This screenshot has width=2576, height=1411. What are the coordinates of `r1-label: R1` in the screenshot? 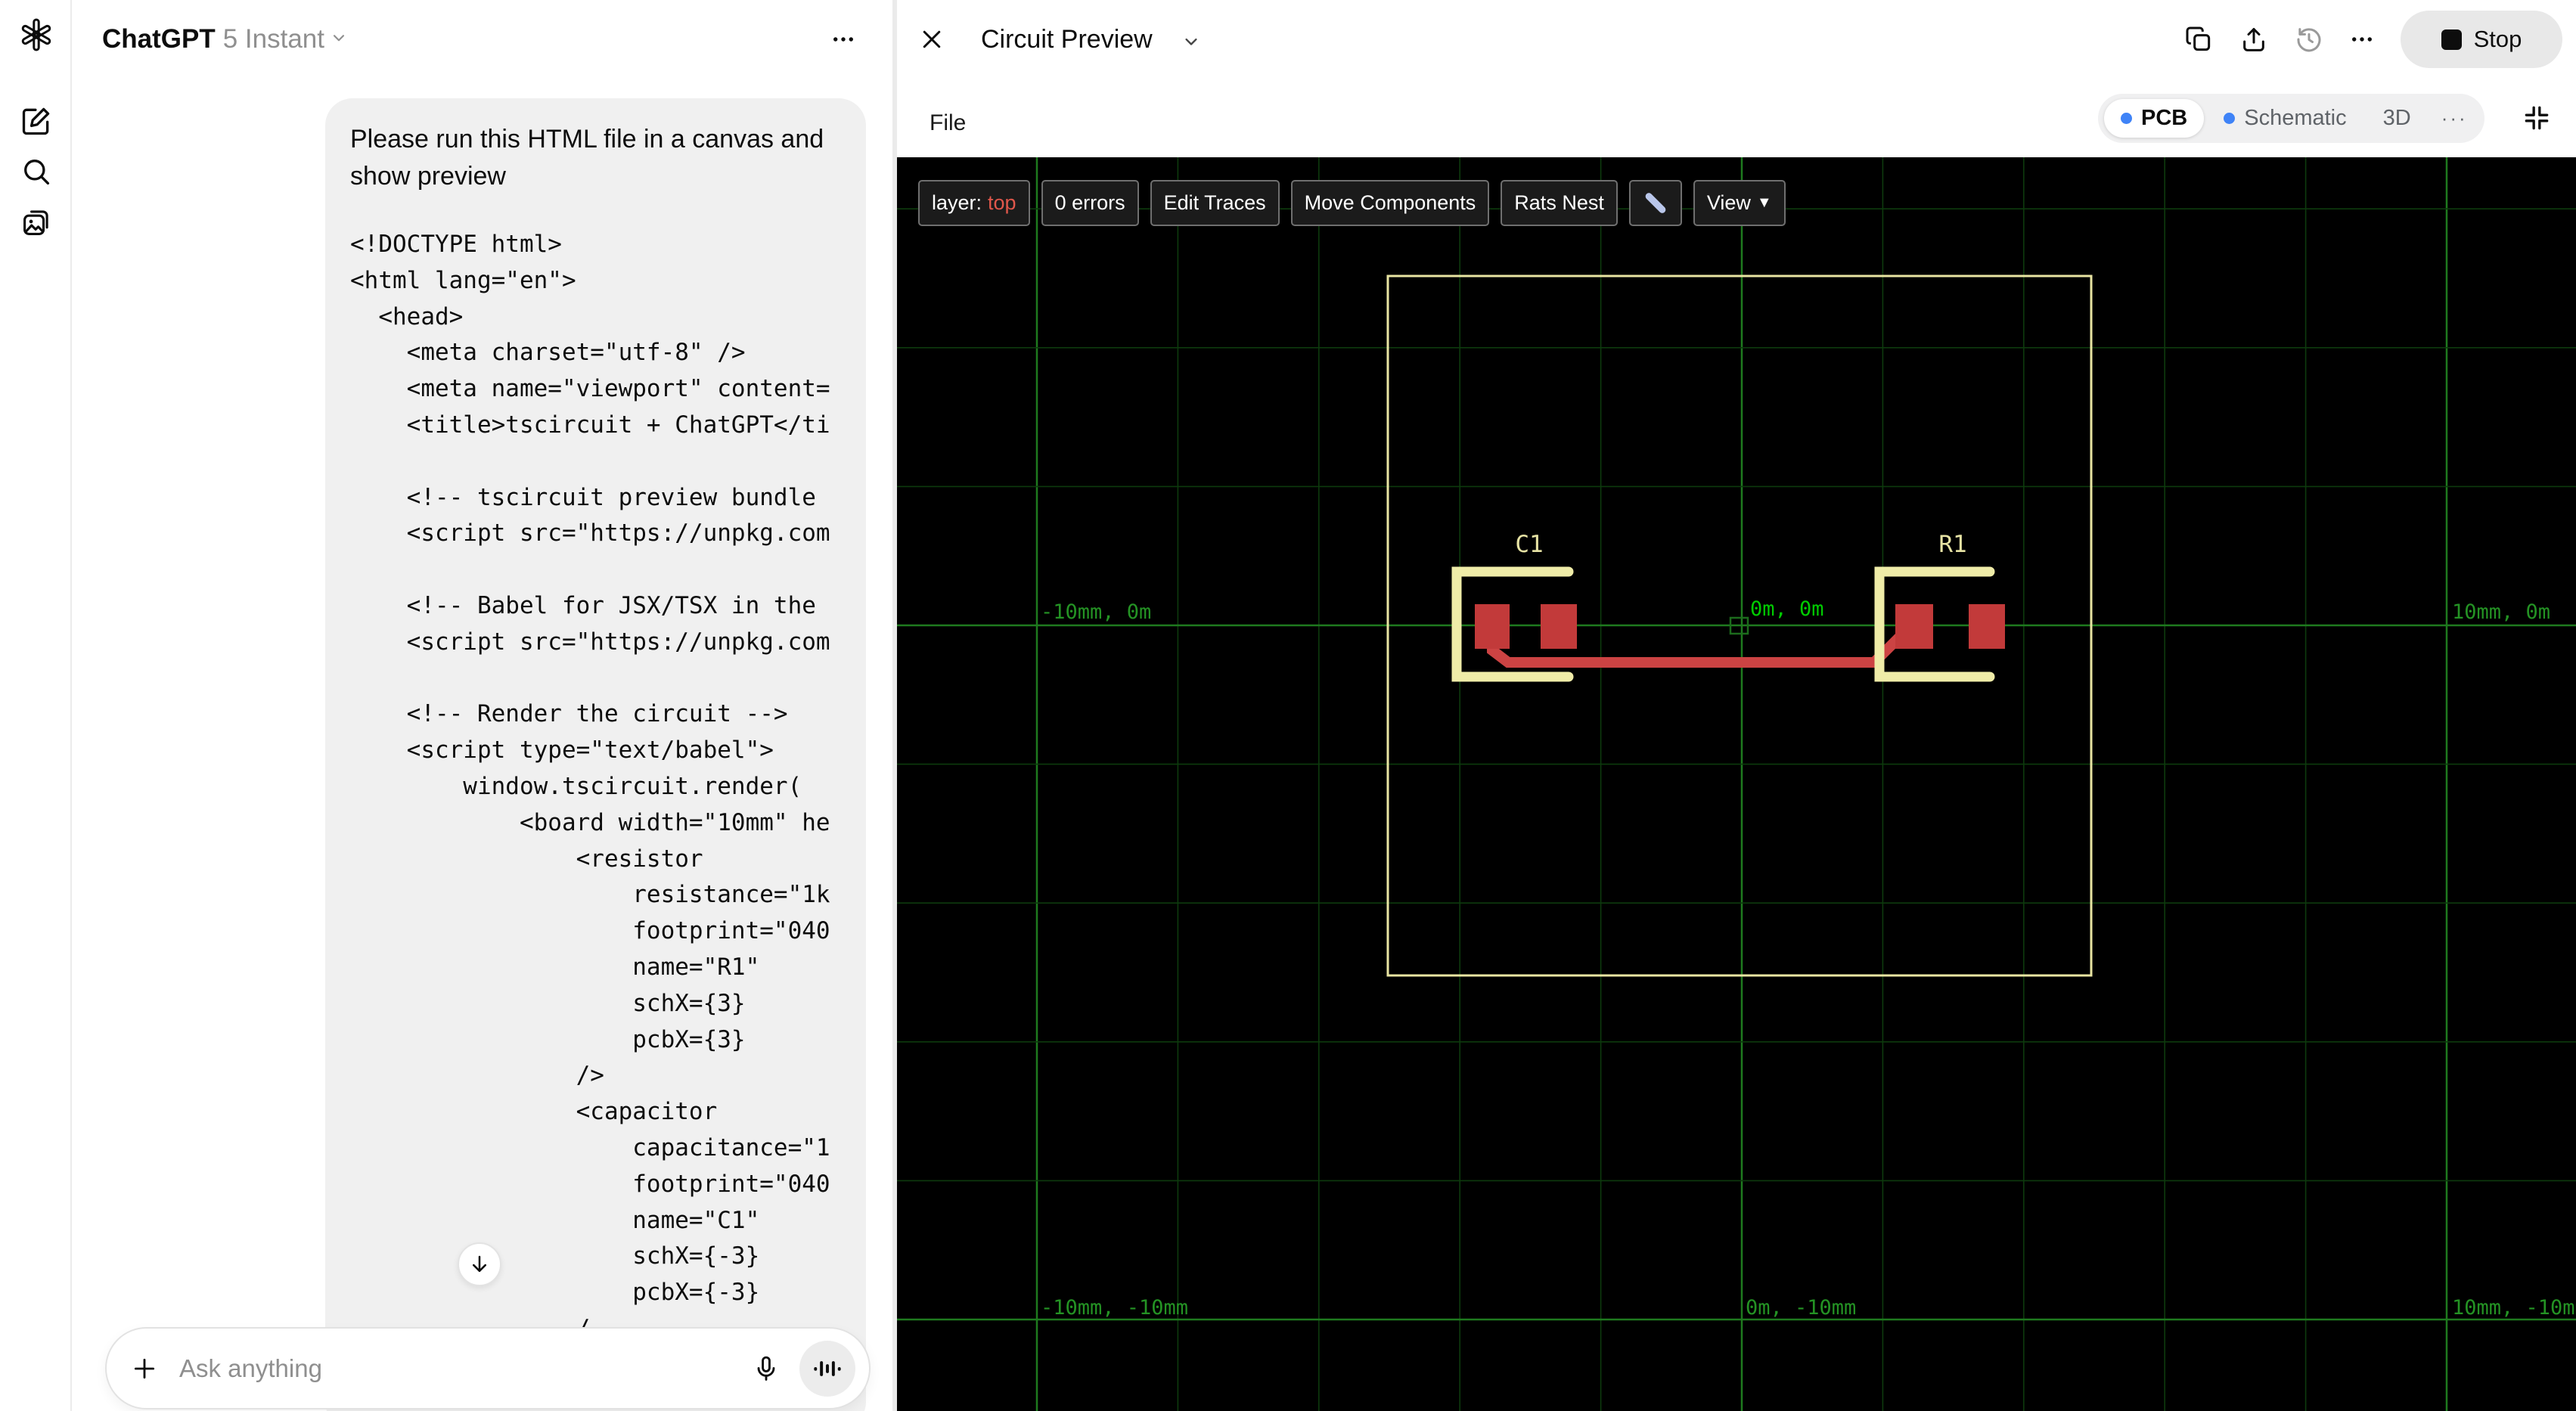 It's located at (1952, 544).